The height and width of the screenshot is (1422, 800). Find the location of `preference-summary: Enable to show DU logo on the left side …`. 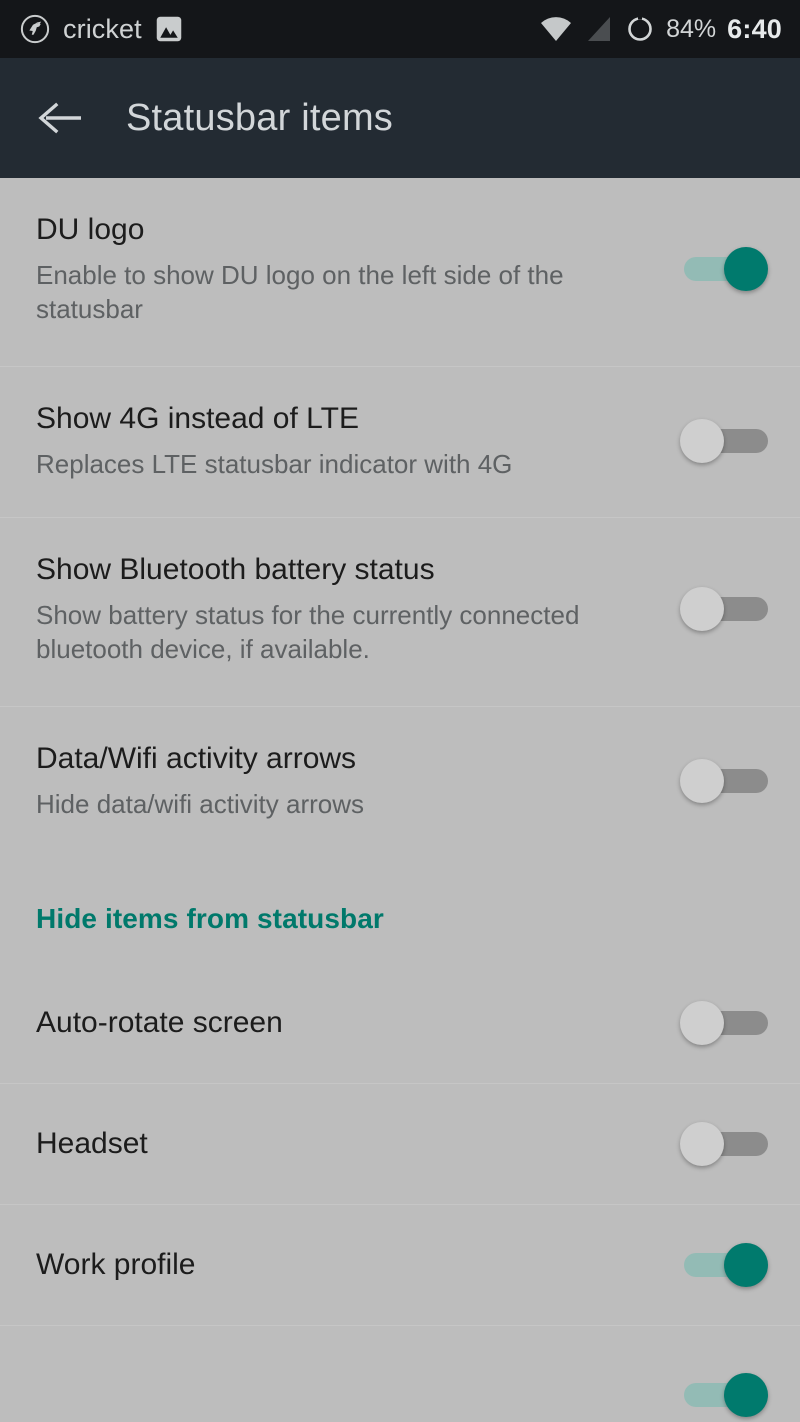

preference-summary: Enable to show DU logo on the left side … is located at coordinates (300, 291).